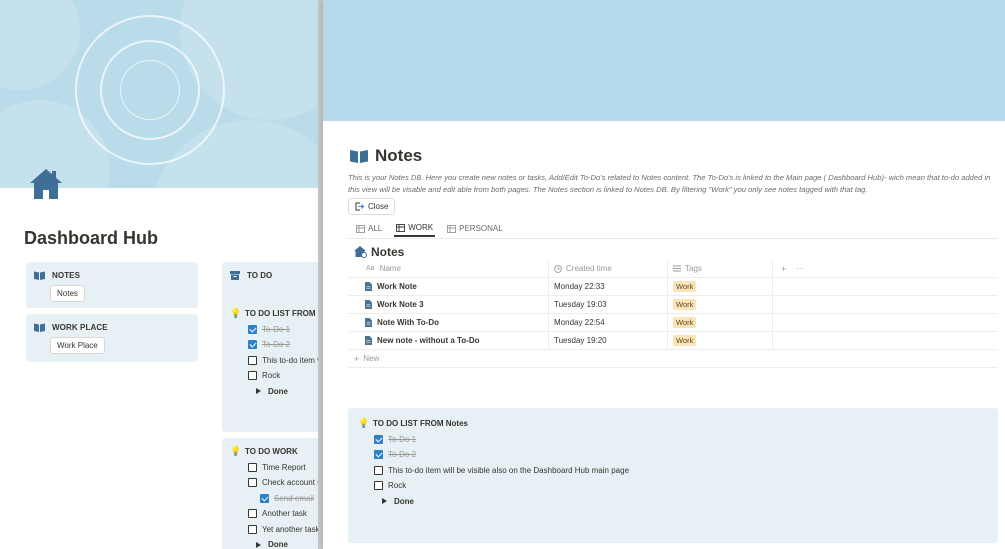  Describe the element at coordinates (80, 327) in the screenshot. I see `work-place-card-heading: WORK PLACE` at that location.